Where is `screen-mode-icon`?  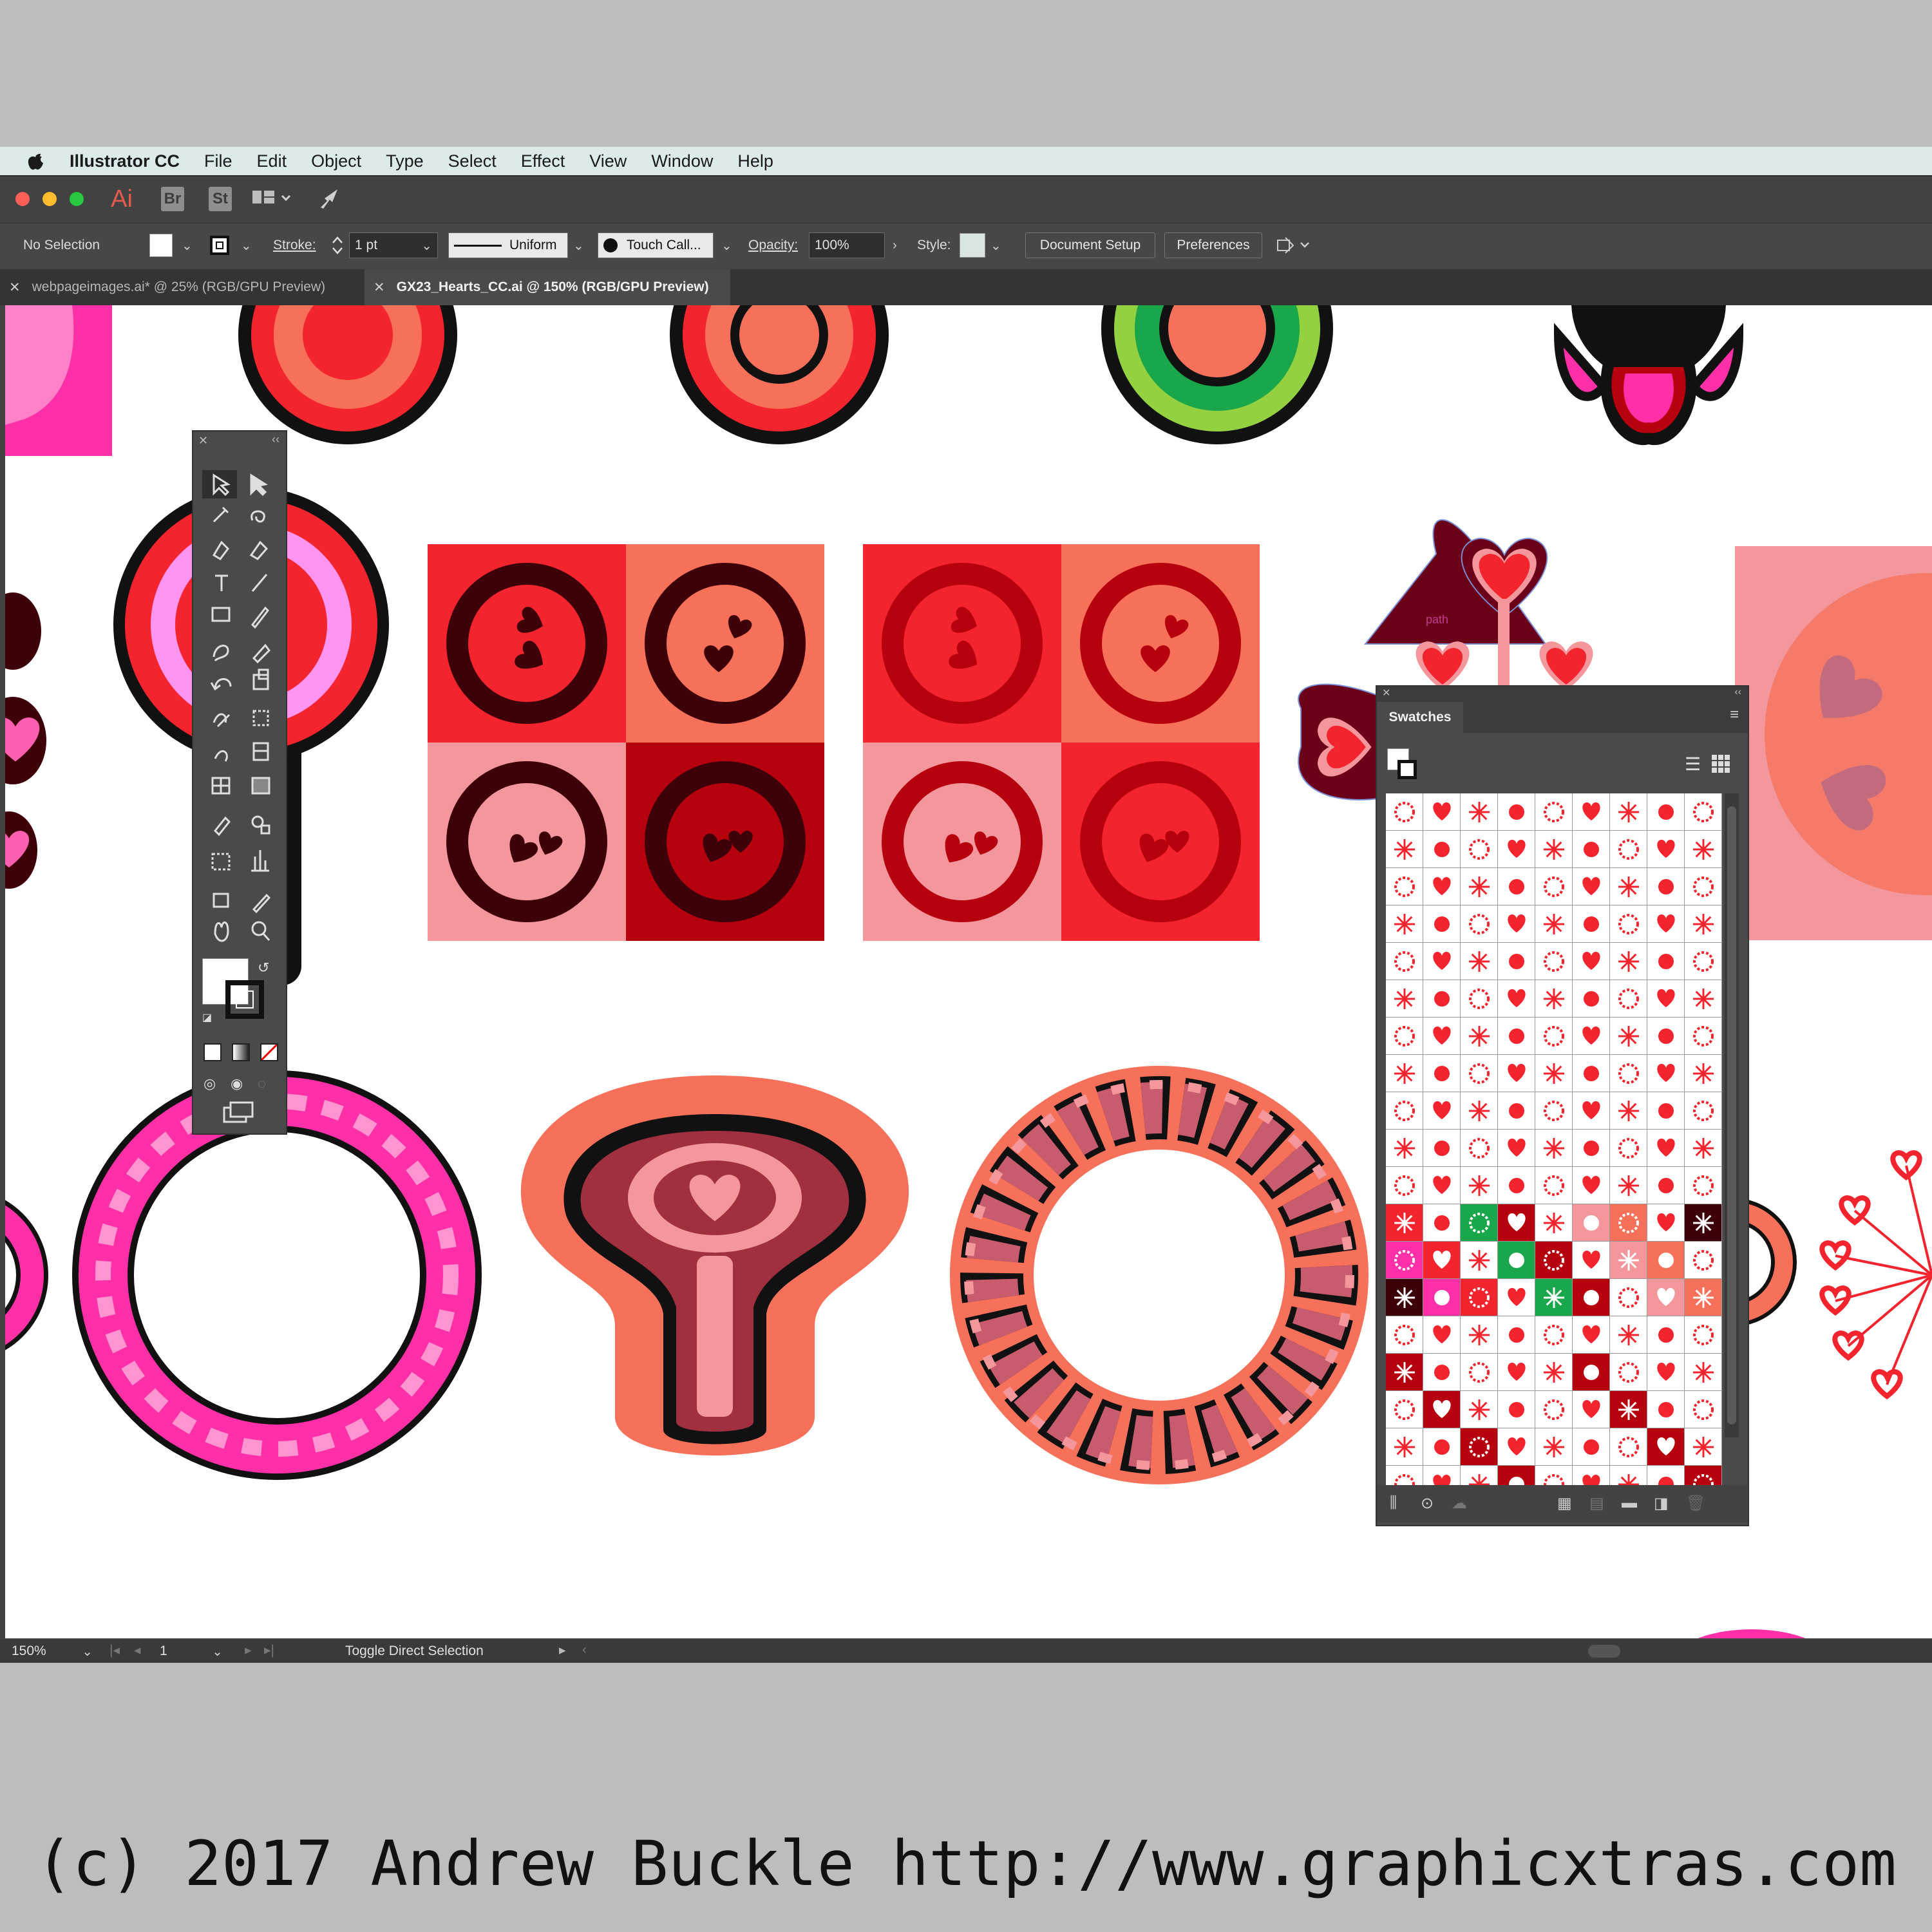
screen-mode-icon is located at coordinates (239, 1114).